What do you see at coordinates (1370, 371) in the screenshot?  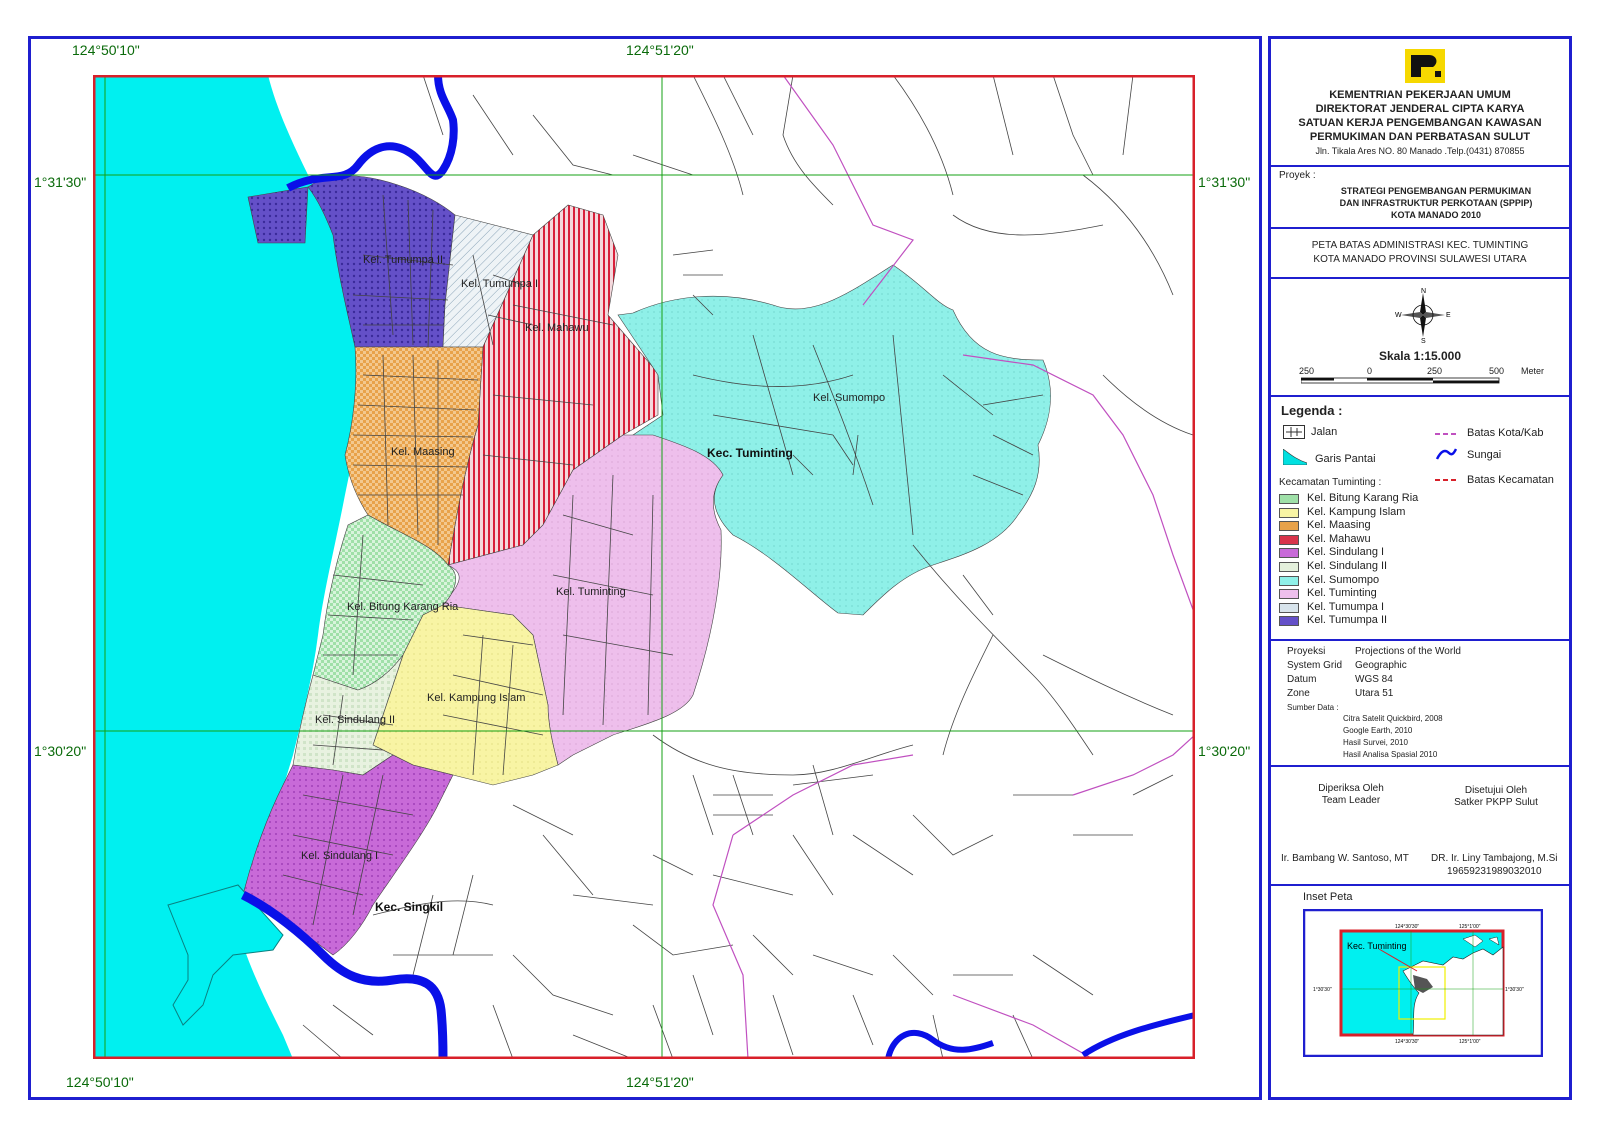 I see `scale-tick-2: 0` at bounding box center [1370, 371].